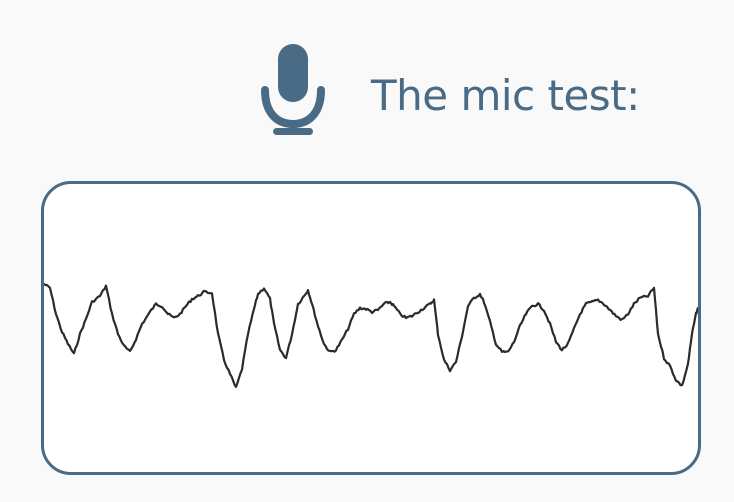 Image resolution: width=734 pixels, height=502 pixels. Describe the element at coordinates (505, 95) in the screenshot. I see `page-title: The mic test:` at that location.